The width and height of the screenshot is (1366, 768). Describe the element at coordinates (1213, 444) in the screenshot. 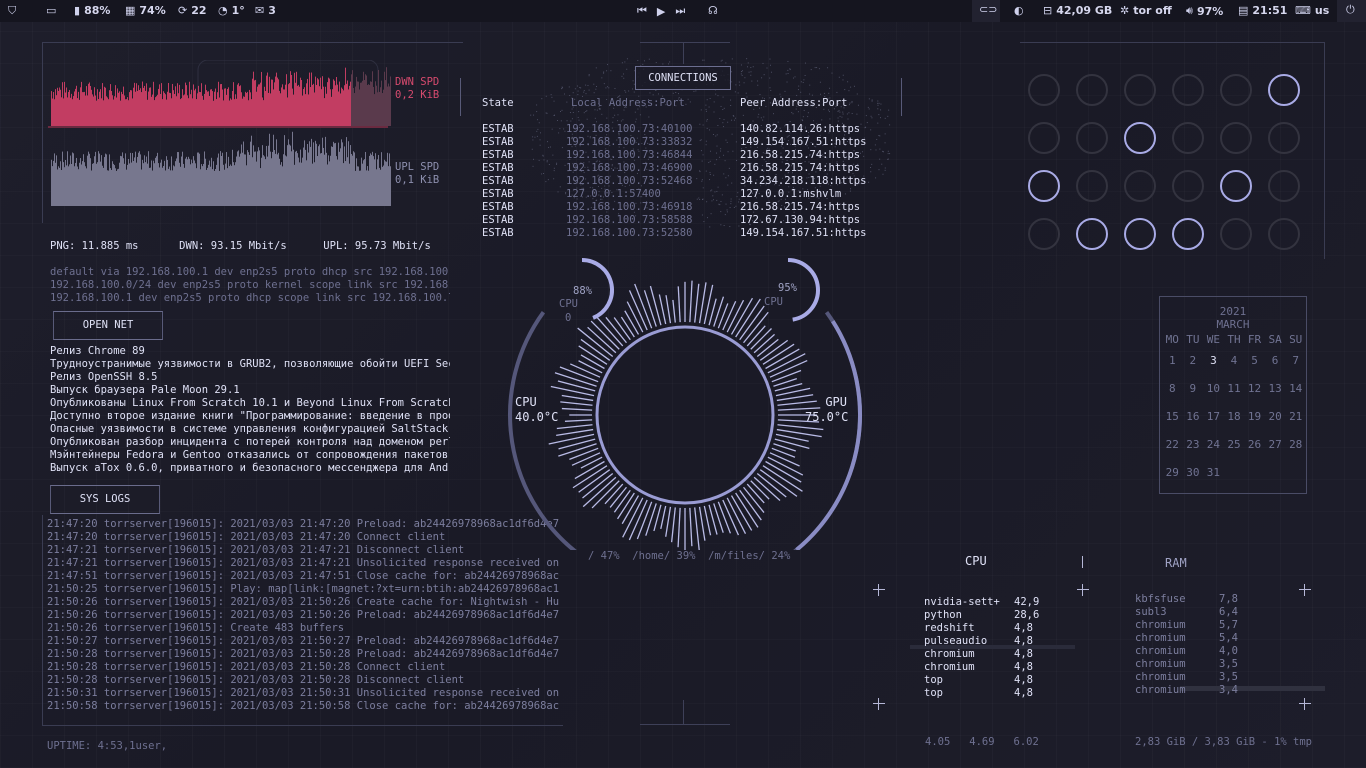

I see `calendar-day: 24` at that location.